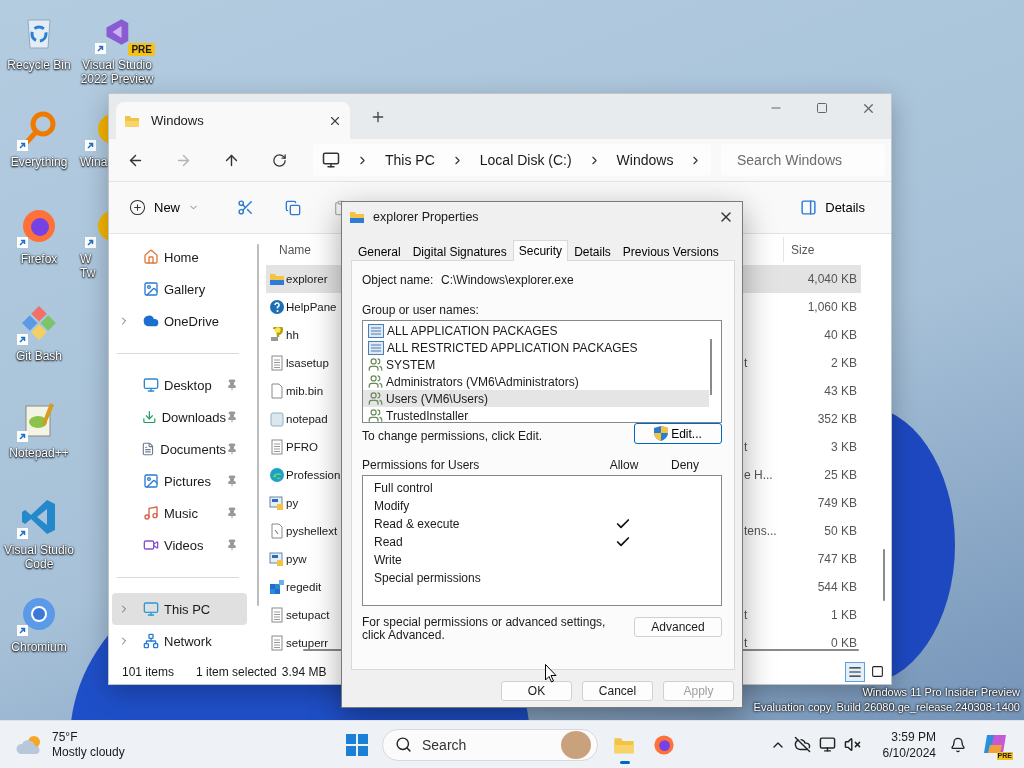  Describe the element at coordinates (452, 436) in the screenshot. I see `change-permissions-hint: To change permissions, click Edit.` at that location.